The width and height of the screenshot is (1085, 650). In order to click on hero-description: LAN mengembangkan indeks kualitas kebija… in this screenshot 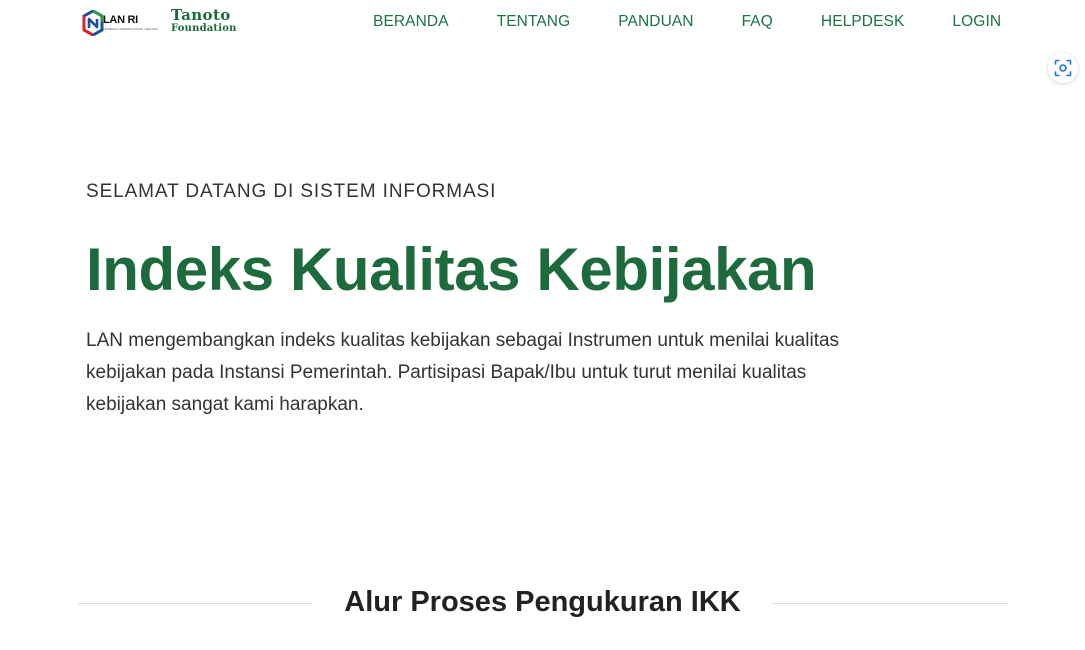, I will do `click(463, 372)`.